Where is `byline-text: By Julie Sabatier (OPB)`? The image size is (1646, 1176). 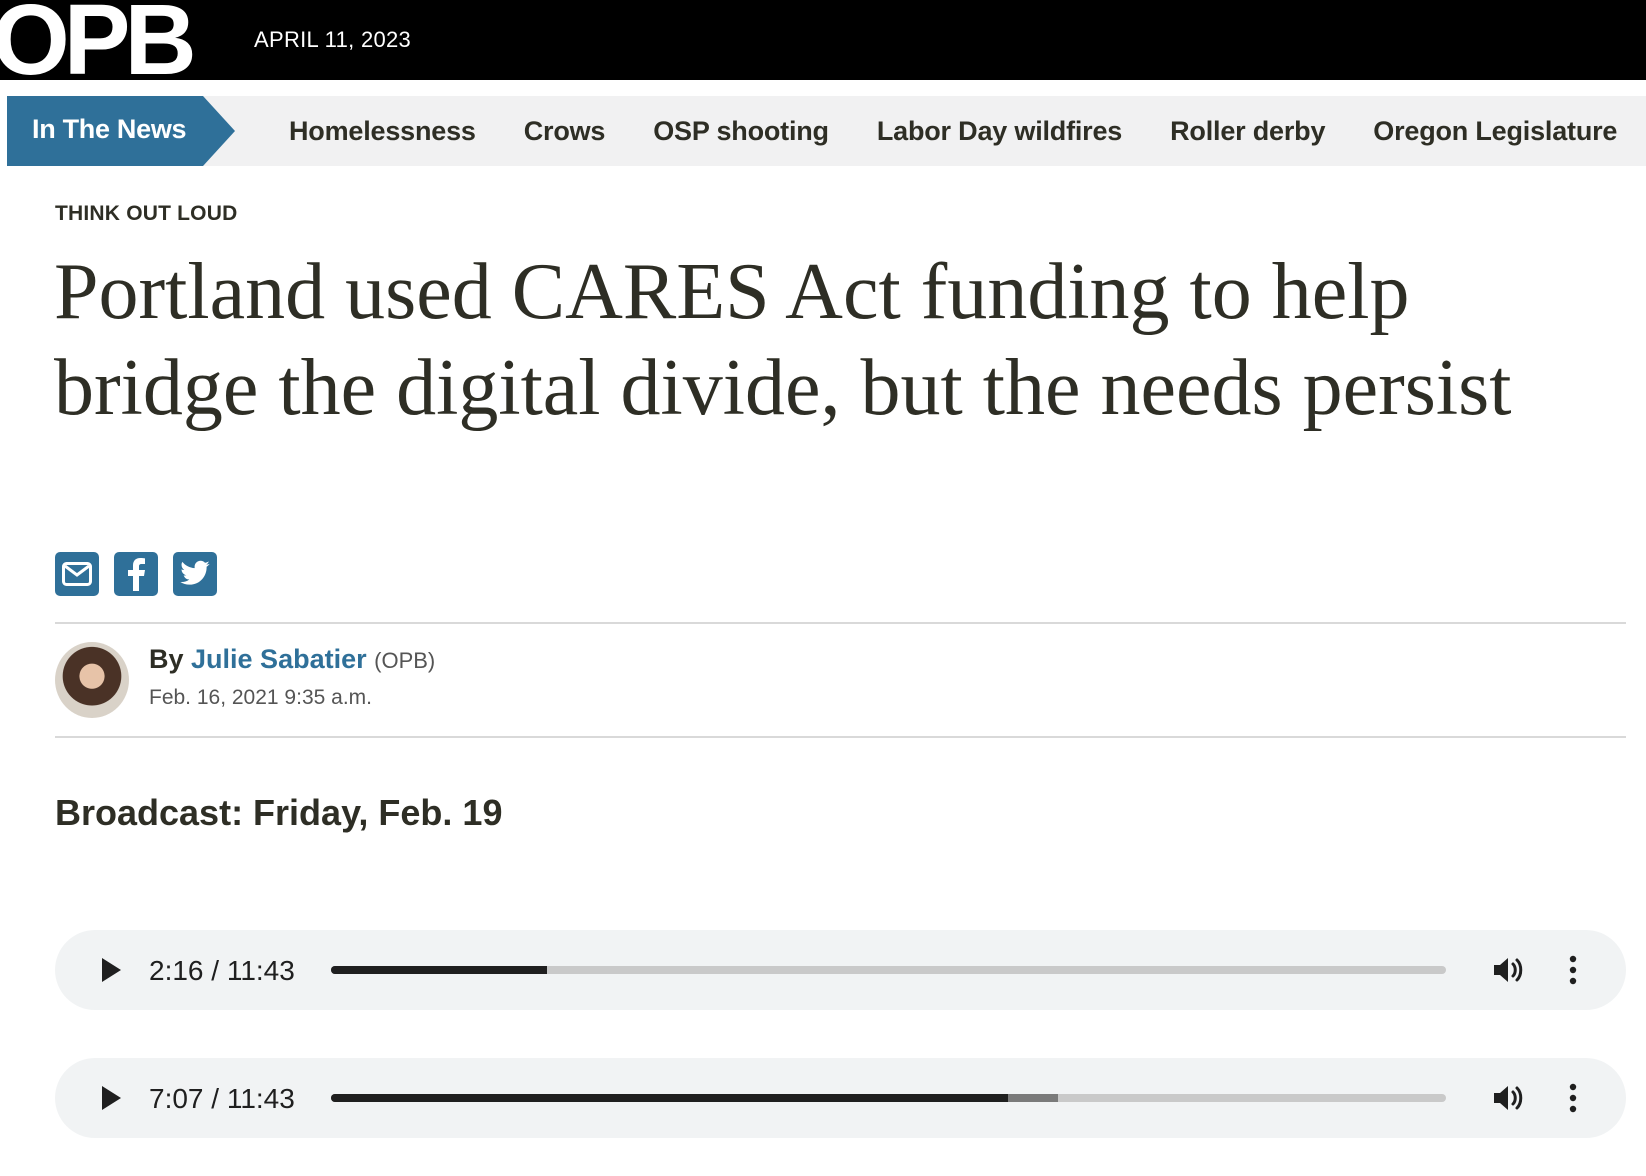 byline-text: By Julie Sabatier (OPB) is located at coordinates (292, 659).